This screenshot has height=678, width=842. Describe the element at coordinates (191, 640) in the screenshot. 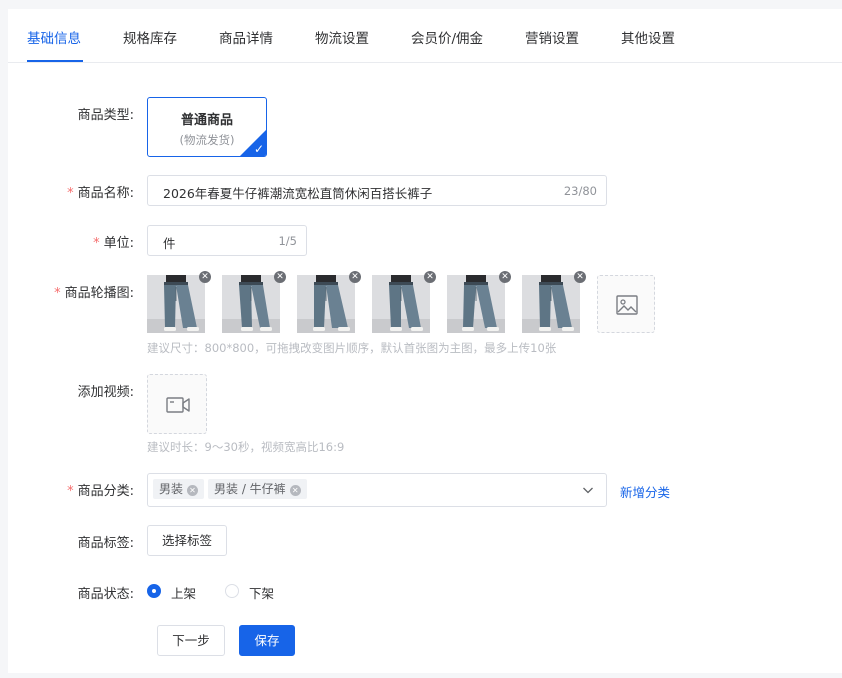

I see `next-step-button: 下一步` at that location.